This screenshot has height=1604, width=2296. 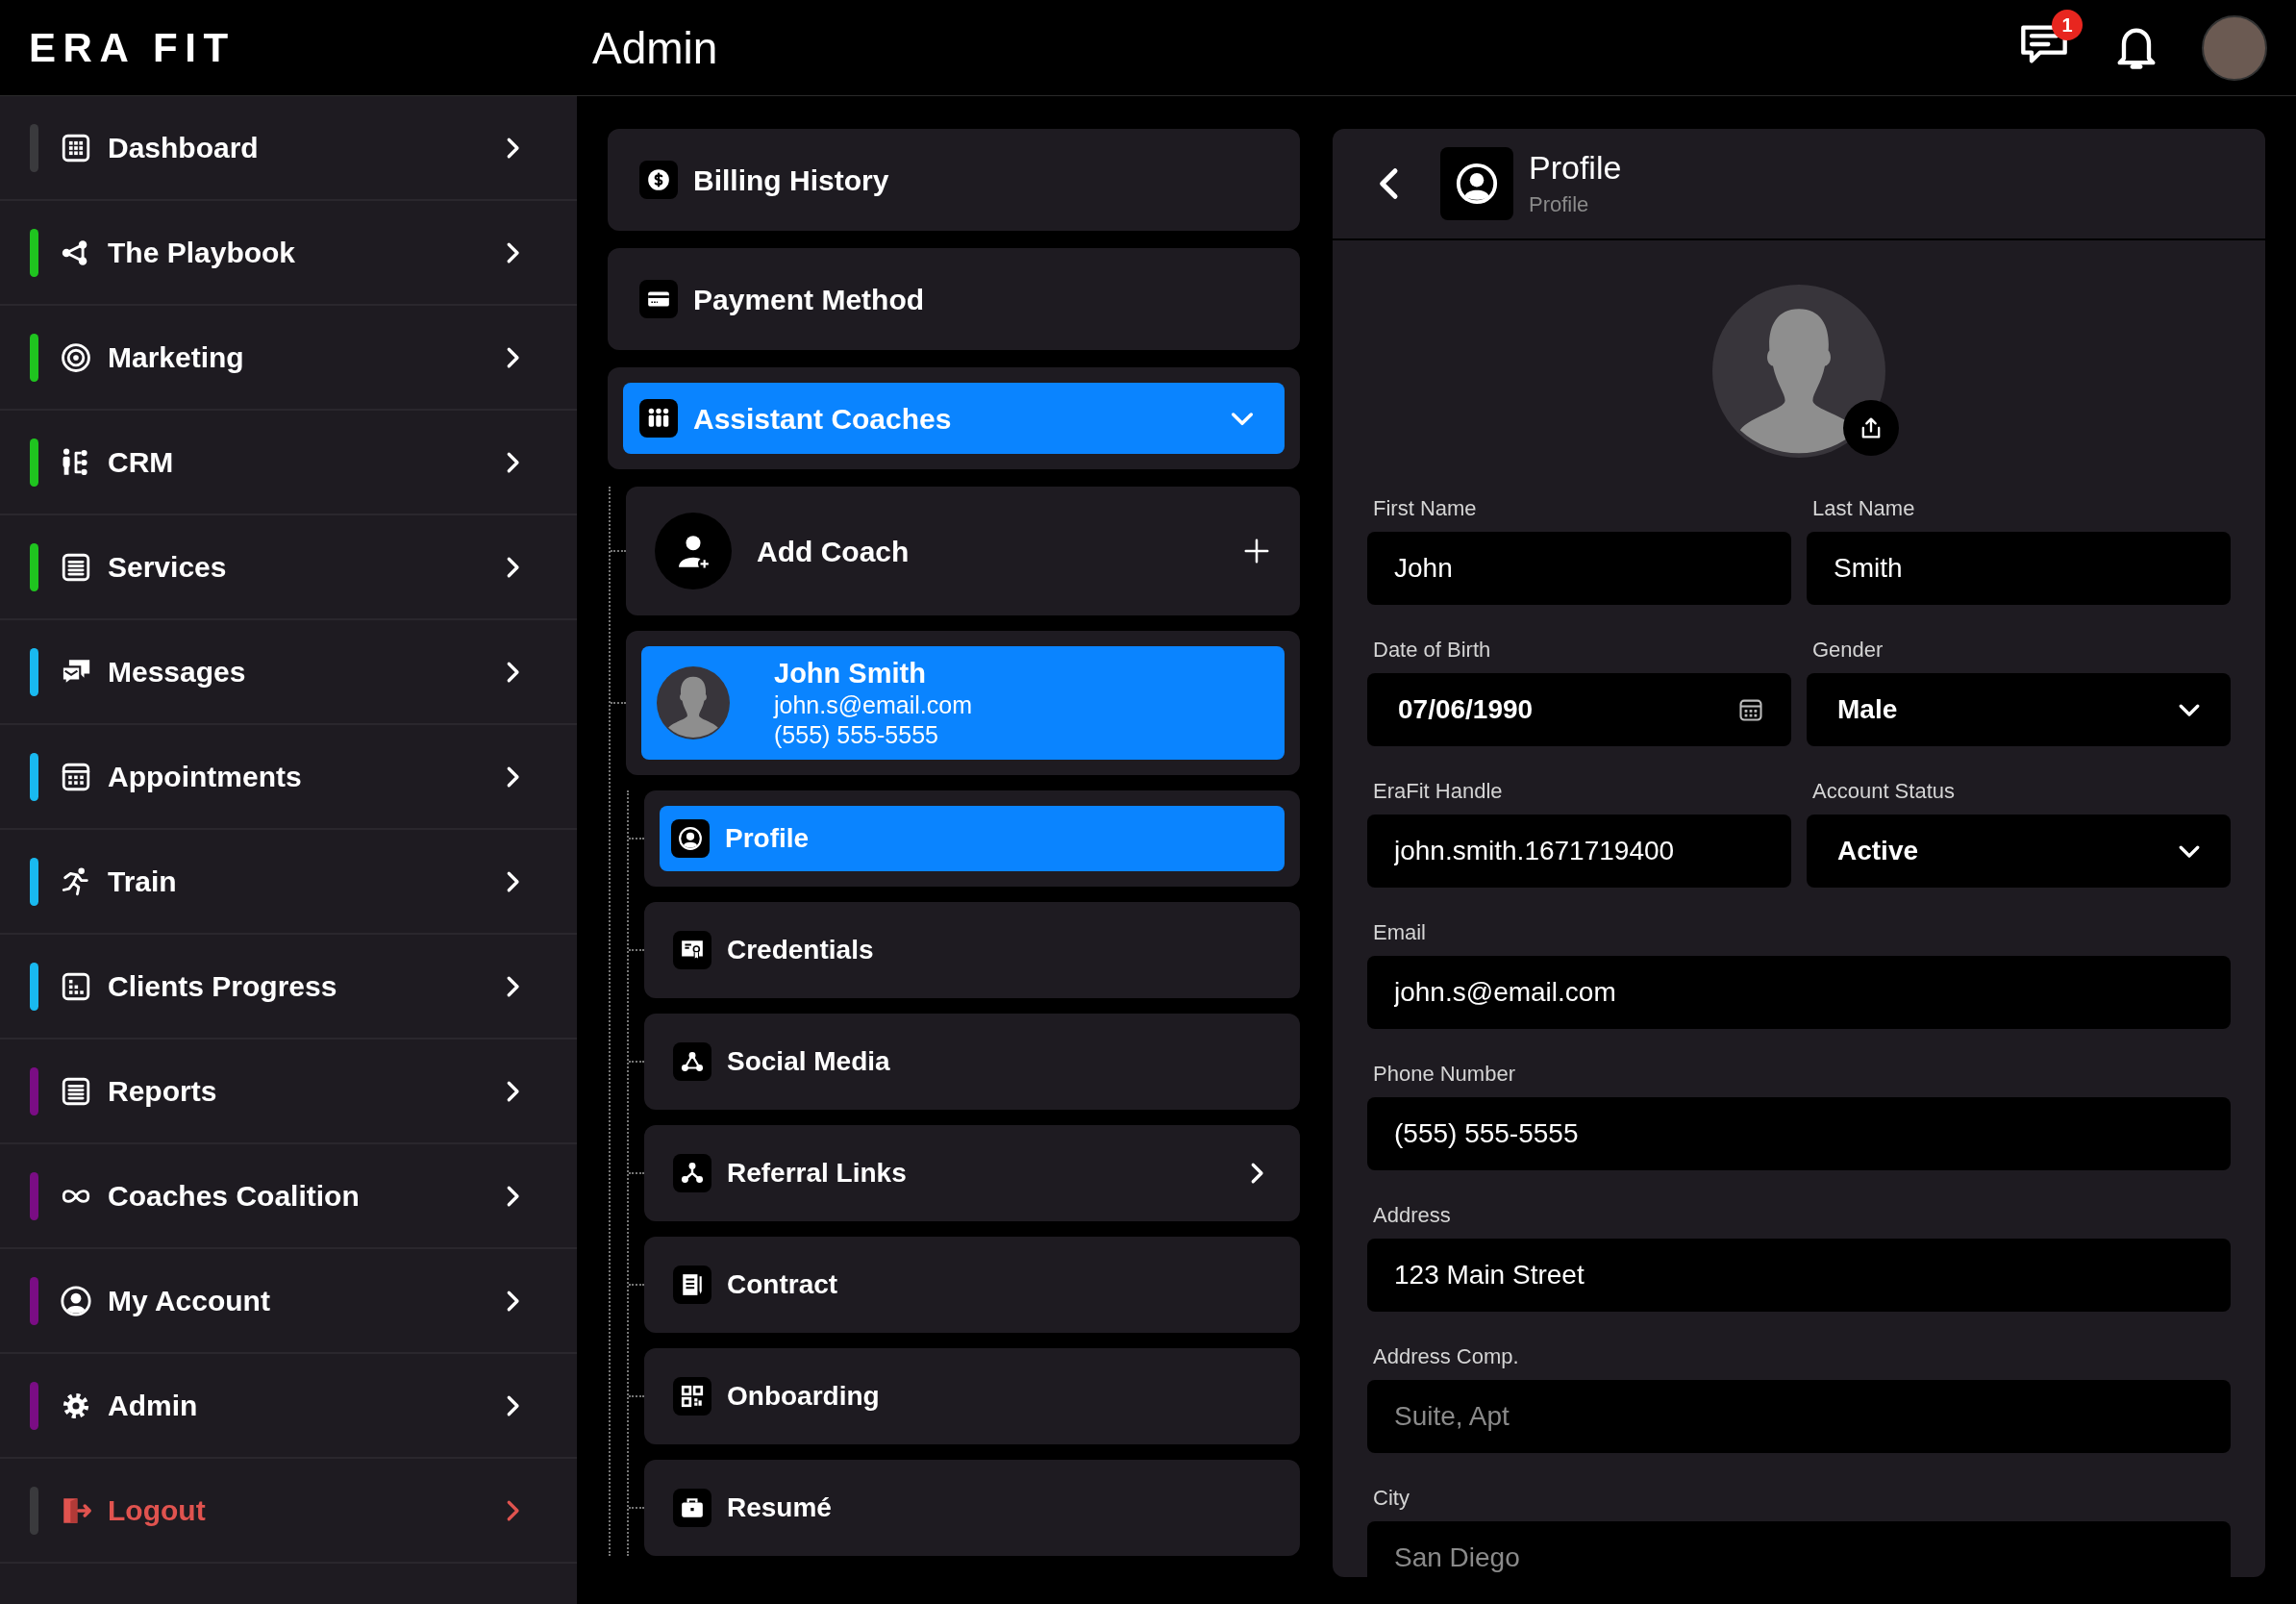 What do you see at coordinates (288, 988) in the screenshot?
I see `sidebar-item: Clients Progress` at bounding box center [288, 988].